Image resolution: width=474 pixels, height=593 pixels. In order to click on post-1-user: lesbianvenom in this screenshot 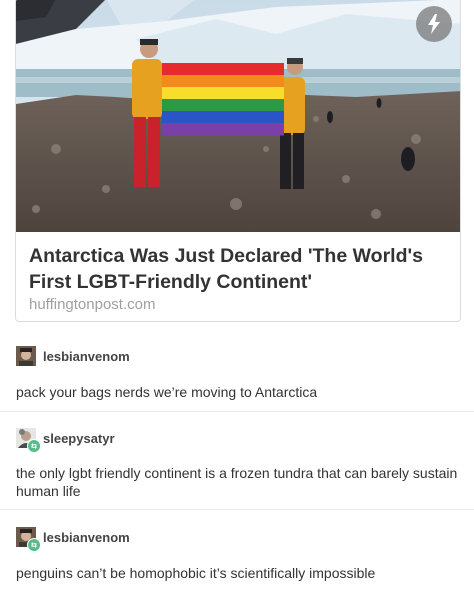, I will do `click(73, 356)`.